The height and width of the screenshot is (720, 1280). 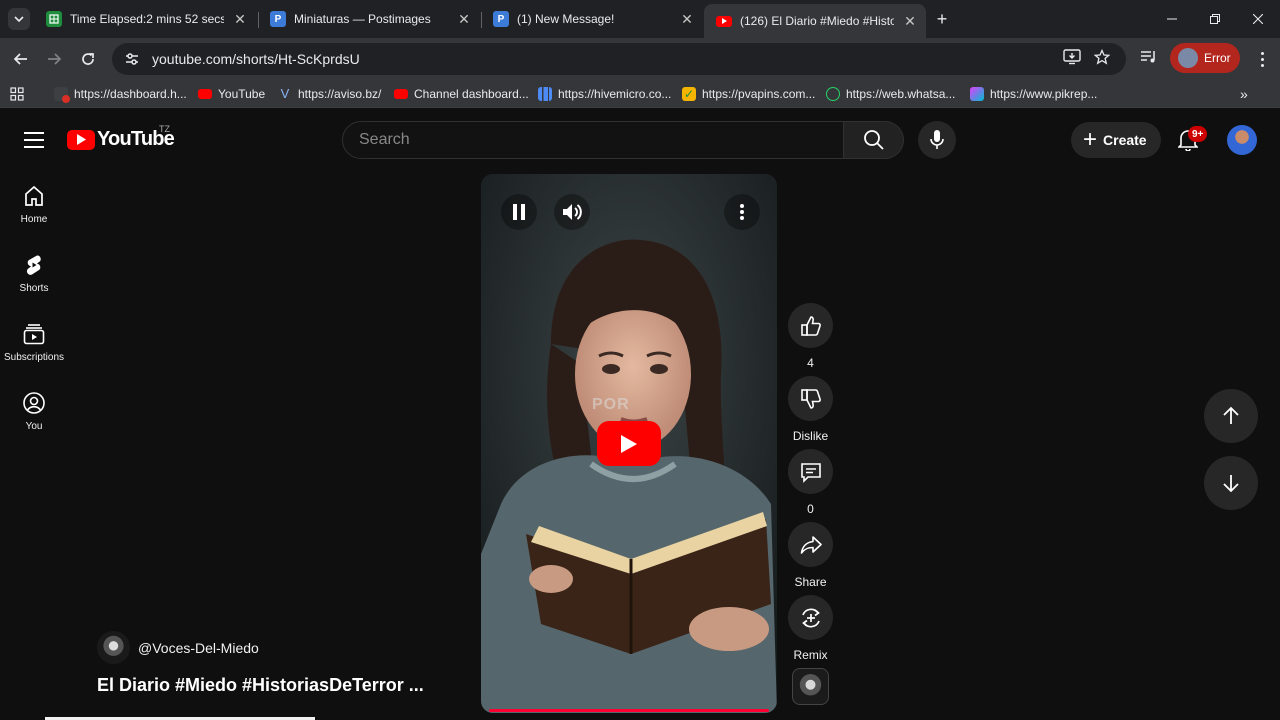 What do you see at coordinates (724, 21) in the screenshot?
I see `youtube-icon` at bounding box center [724, 21].